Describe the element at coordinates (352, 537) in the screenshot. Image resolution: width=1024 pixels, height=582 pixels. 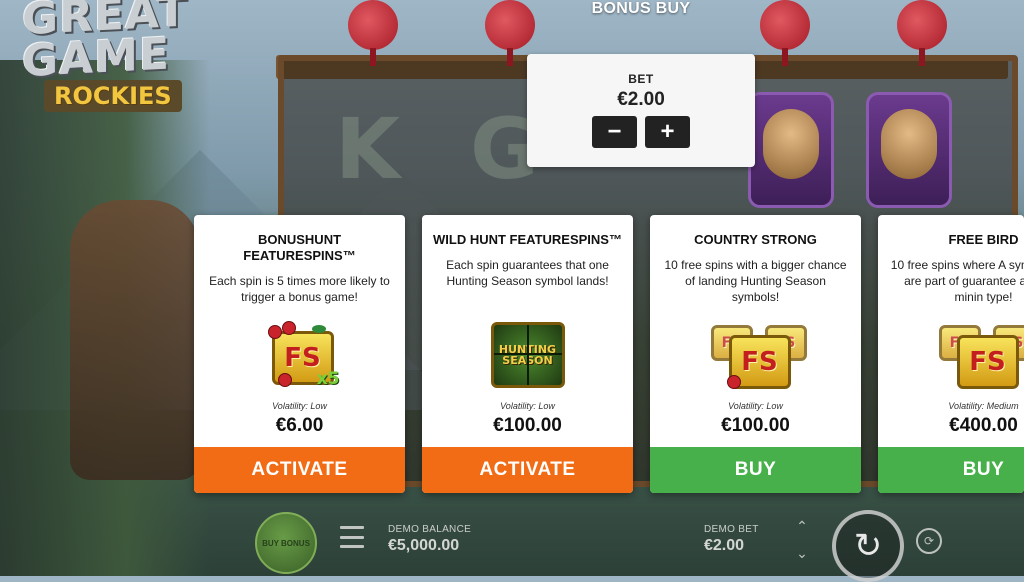
I see `menu-icon` at that location.